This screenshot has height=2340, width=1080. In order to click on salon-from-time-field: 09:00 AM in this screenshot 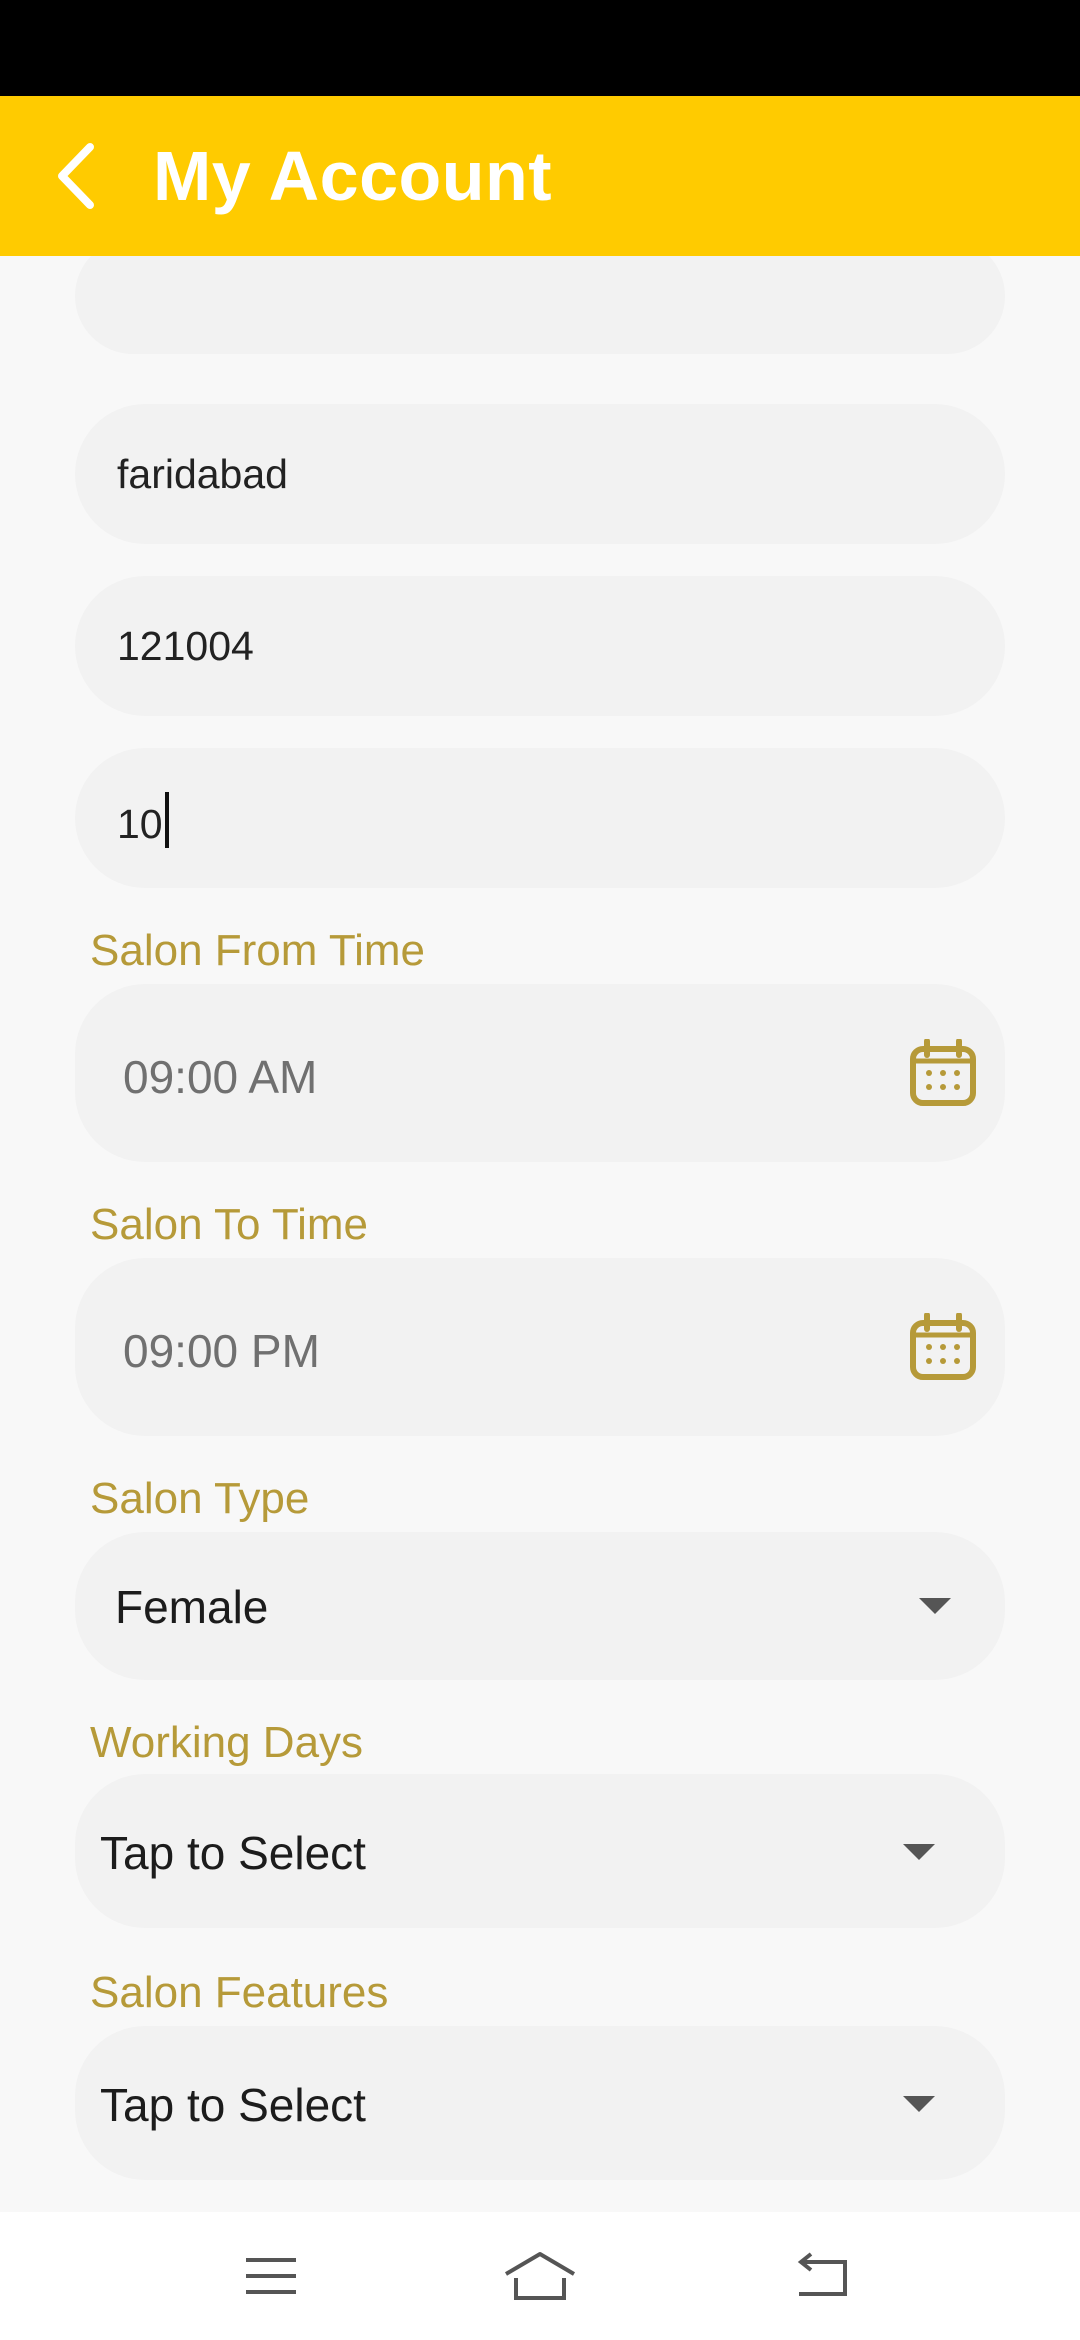, I will do `click(540, 1073)`.